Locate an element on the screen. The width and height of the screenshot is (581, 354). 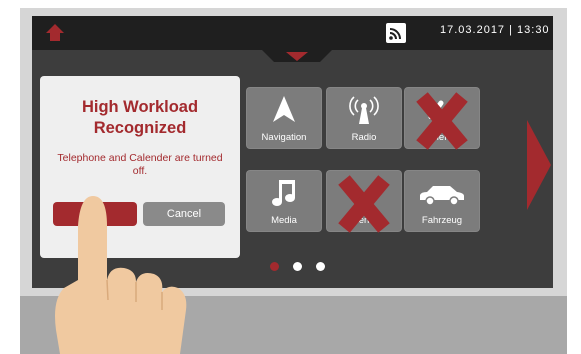
tile-label: Fahrzeug is located at coordinates (442, 220).